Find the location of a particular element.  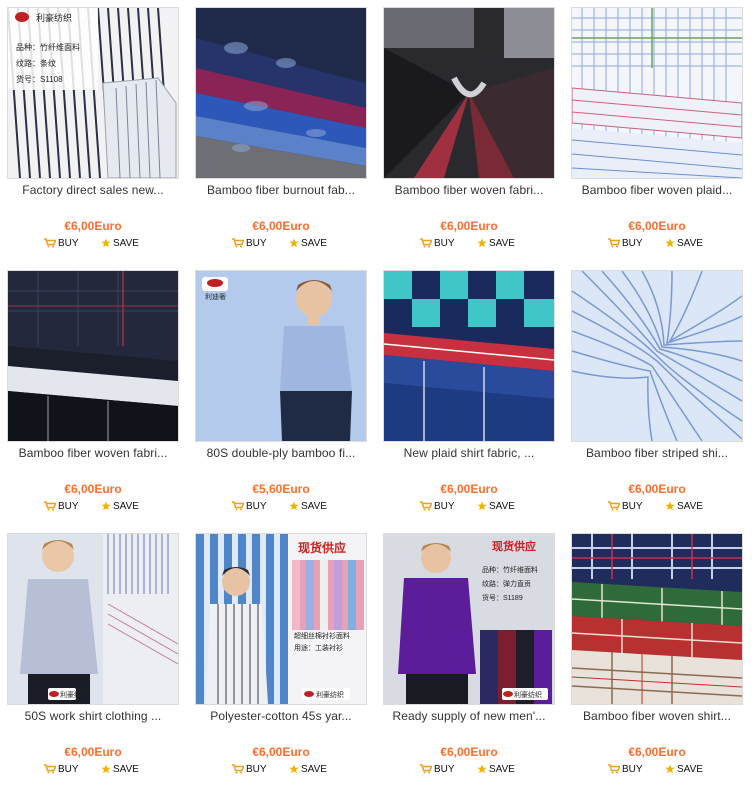

overlay-text: 现货供应 is located at coordinates (322, 547).